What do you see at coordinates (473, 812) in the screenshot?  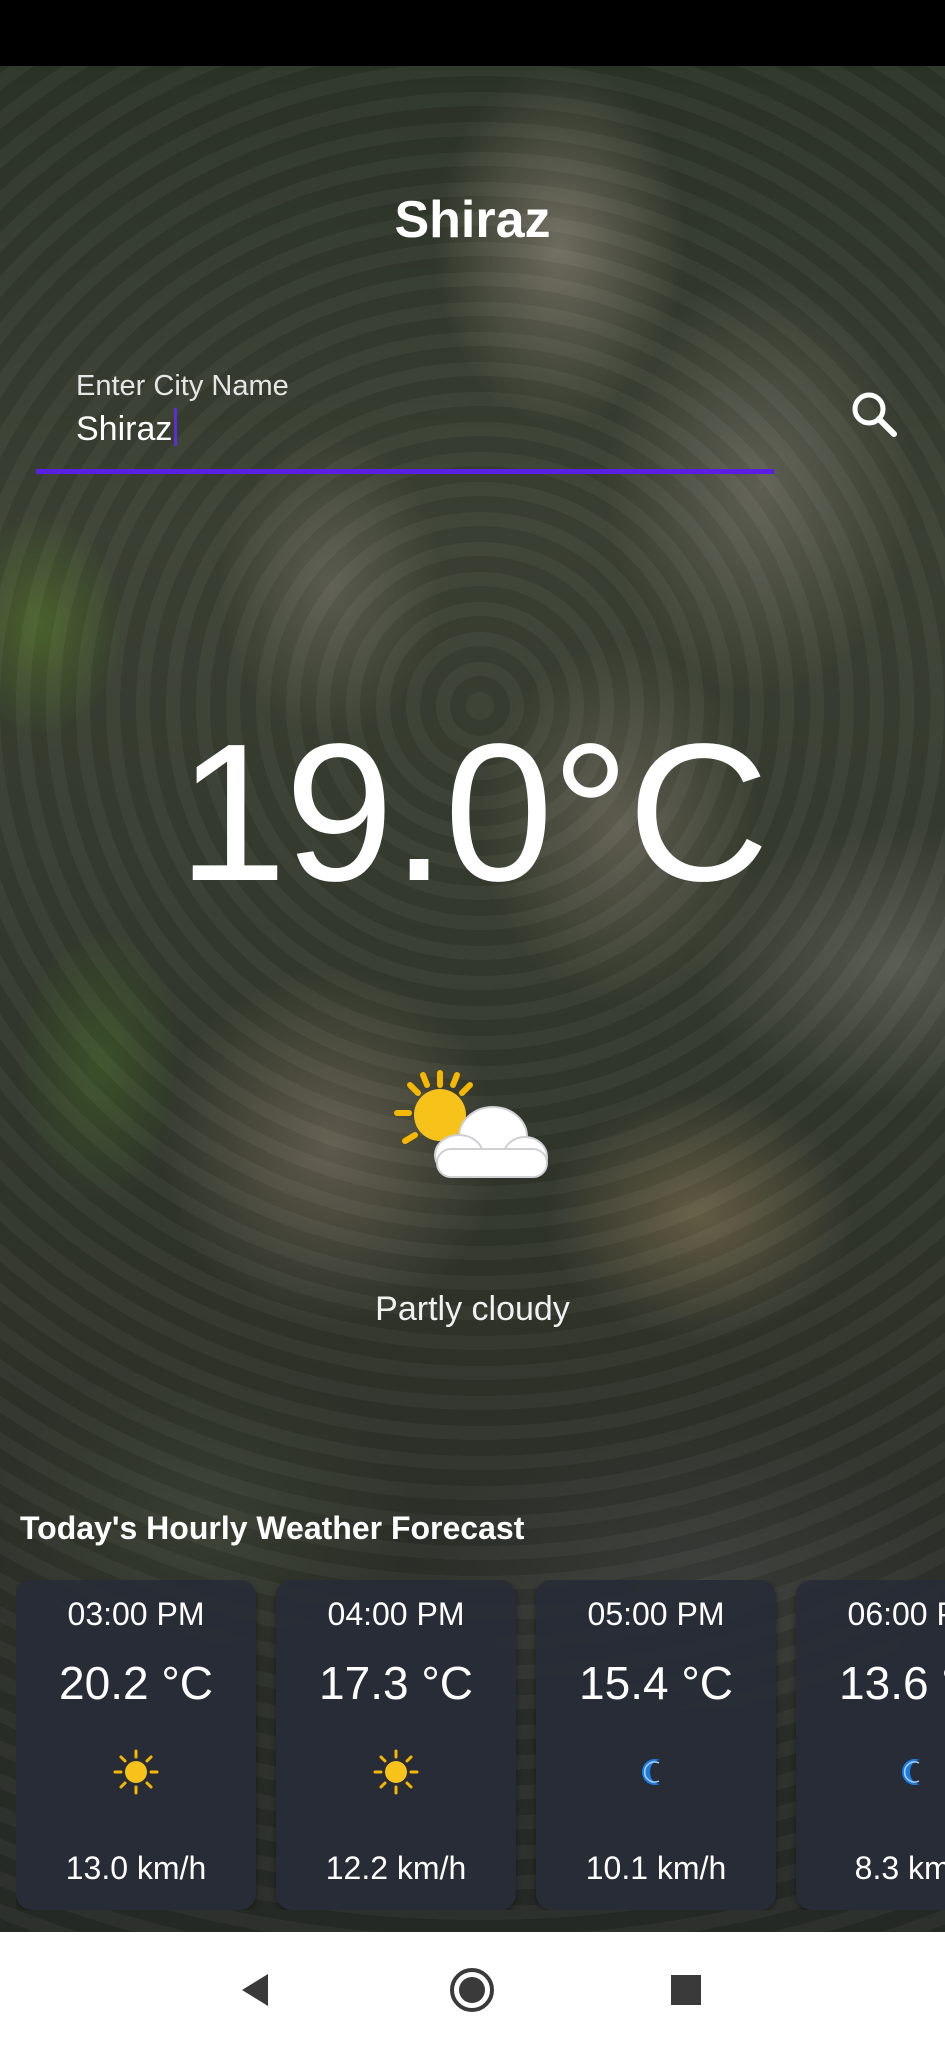 I see `current-temperature: 19.0°C` at bounding box center [473, 812].